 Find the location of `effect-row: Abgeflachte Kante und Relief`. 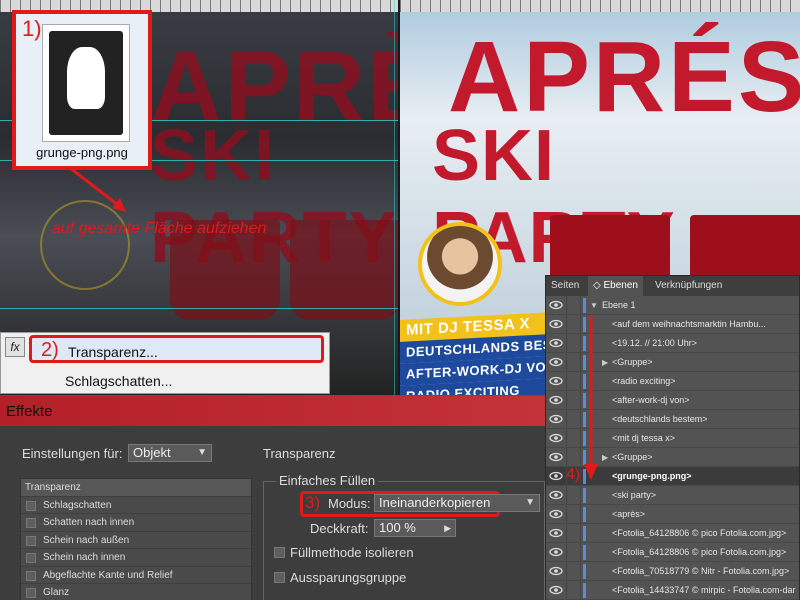

effect-row: Abgeflachte Kante und Relief is located at coordinates (136, 575).